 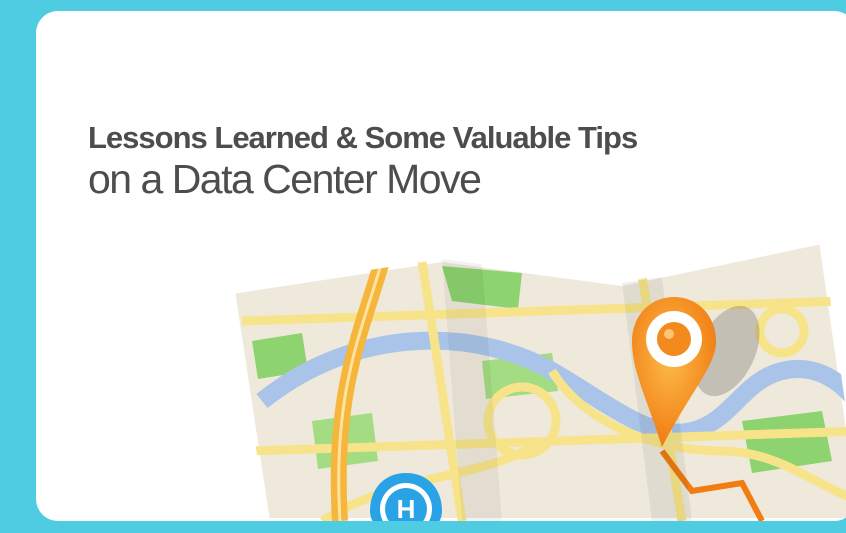 I want to click on headline-line-1: Lessons Learned & Some Valuable Tips, so click(x=363, y=137).